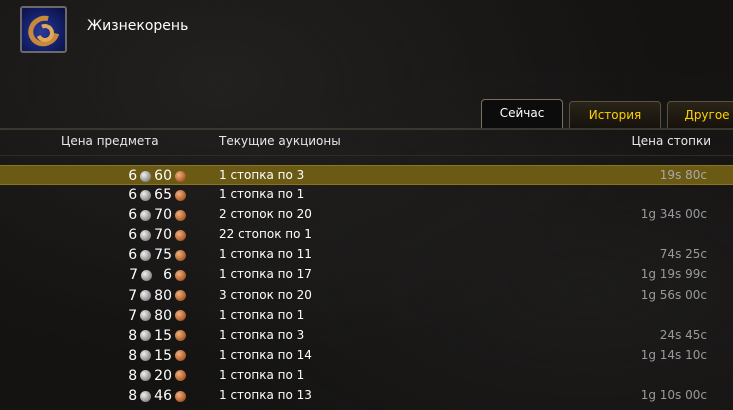  I want to click on unit-price: 8 46, so click(157, 396).